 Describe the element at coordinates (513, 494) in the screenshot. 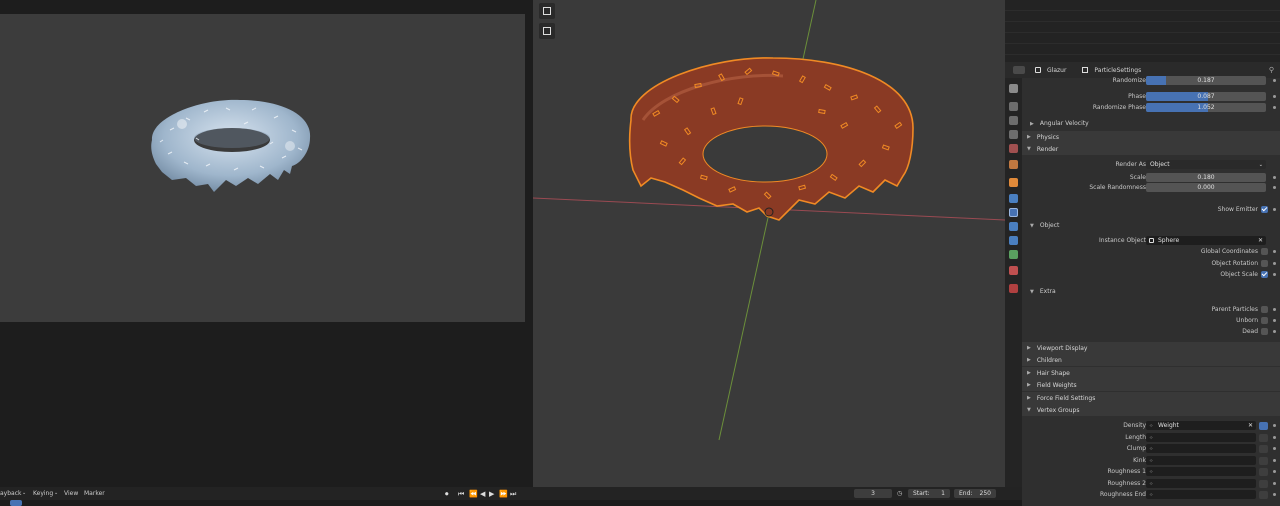

I see `jump-end-button: ⏭` at that location.